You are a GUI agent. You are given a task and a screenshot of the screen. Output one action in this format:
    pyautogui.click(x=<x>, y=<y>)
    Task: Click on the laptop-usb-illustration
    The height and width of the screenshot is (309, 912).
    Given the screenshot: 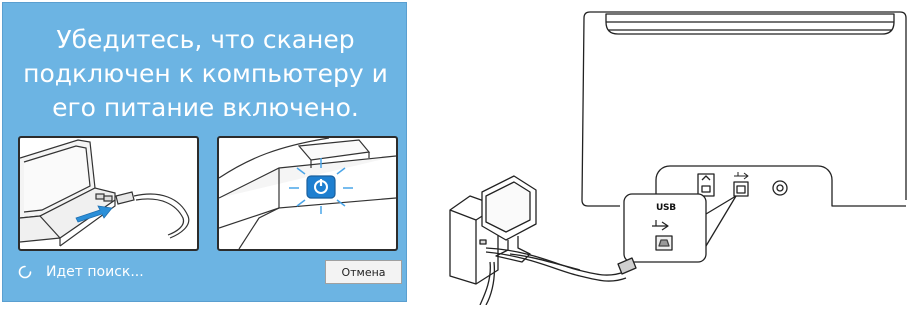 What is the action you would take?
    pyautogui.click(x=108, y=193)
    